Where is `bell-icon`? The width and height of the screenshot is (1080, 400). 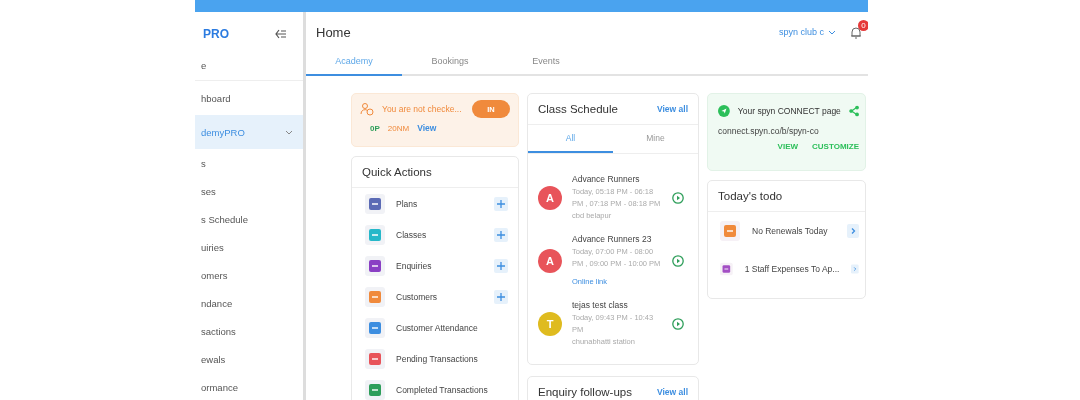
bell-icon is located at coordinates (856, 32).